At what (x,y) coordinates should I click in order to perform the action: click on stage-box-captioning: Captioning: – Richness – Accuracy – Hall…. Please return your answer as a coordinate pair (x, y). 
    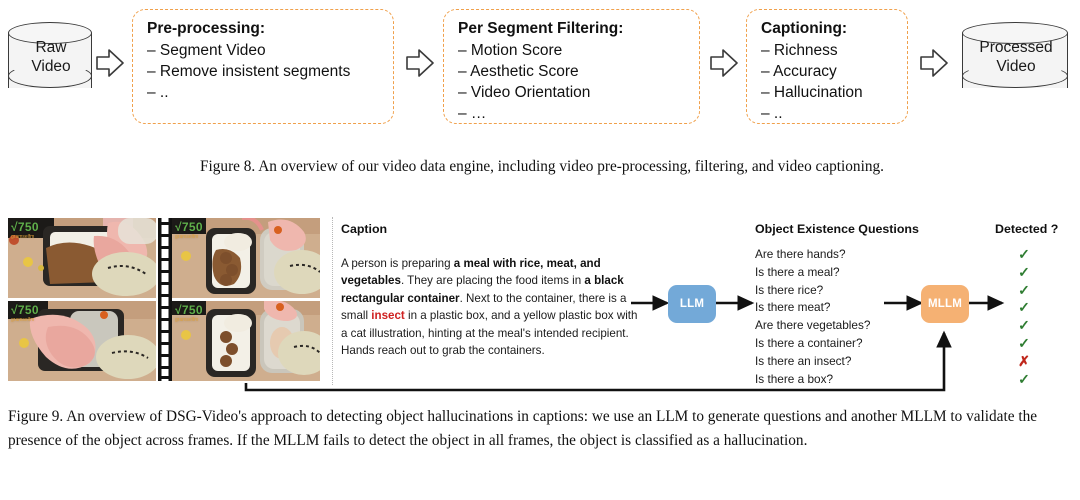
    Looking at the image, I should click on (827, 66).